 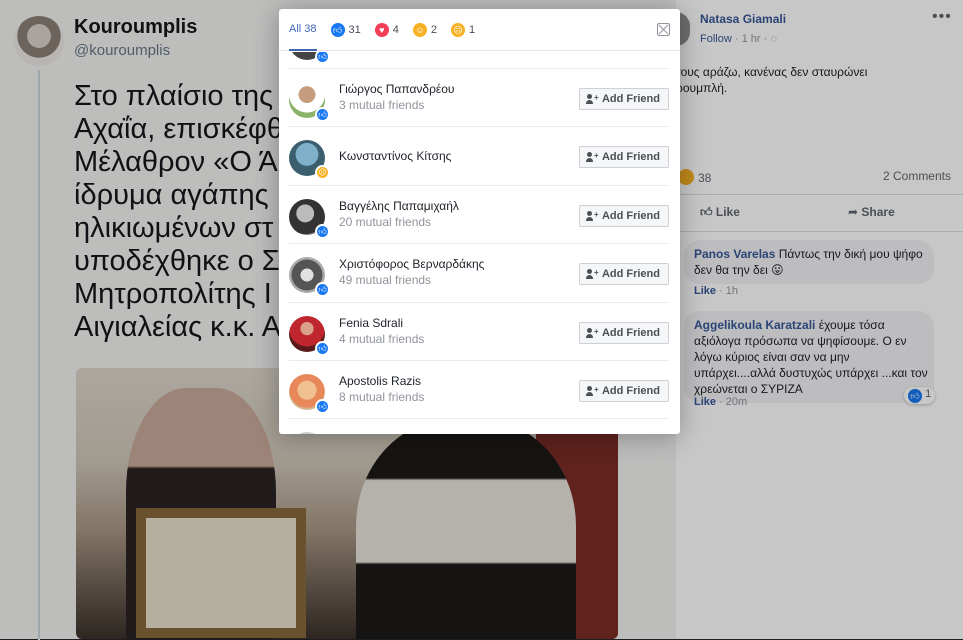 What do you see at coordinates (663, 29) in the screenshot?
I see `close-icon` at bounding box center [663, 29].